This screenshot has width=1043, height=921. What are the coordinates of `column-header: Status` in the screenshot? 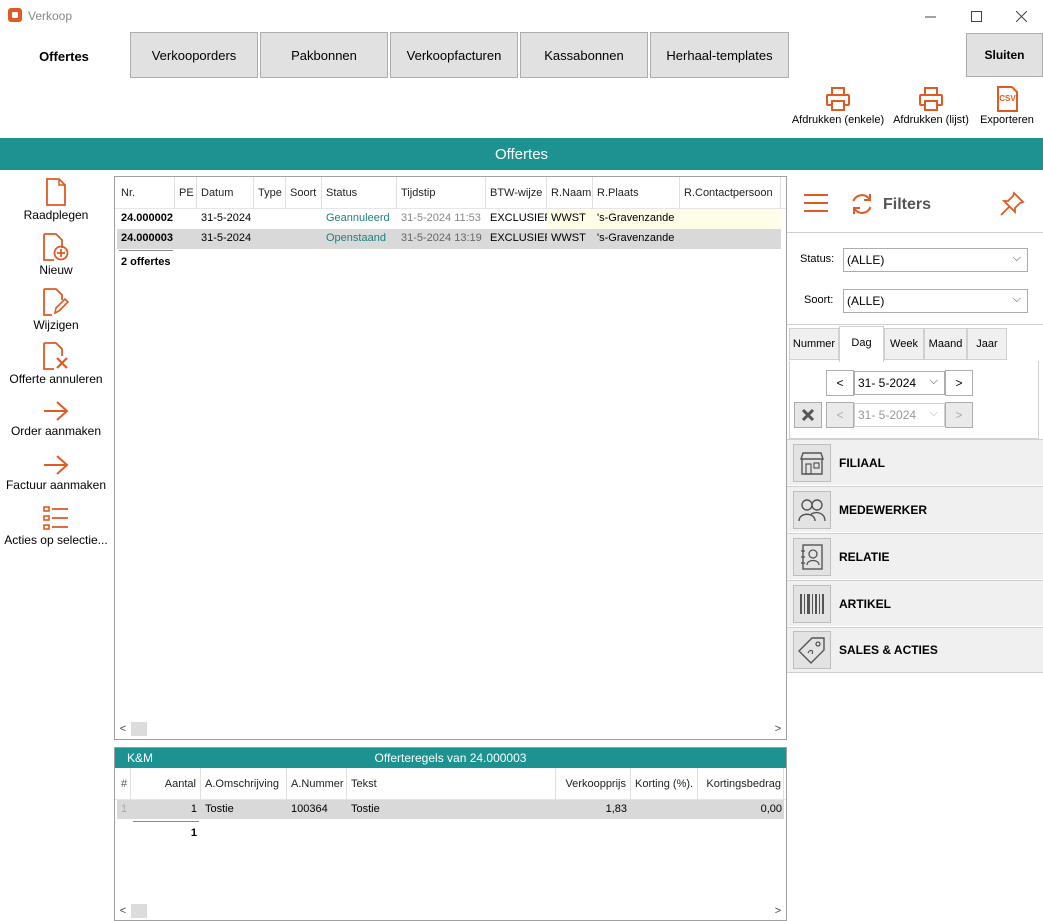 It's located at (359, 193).